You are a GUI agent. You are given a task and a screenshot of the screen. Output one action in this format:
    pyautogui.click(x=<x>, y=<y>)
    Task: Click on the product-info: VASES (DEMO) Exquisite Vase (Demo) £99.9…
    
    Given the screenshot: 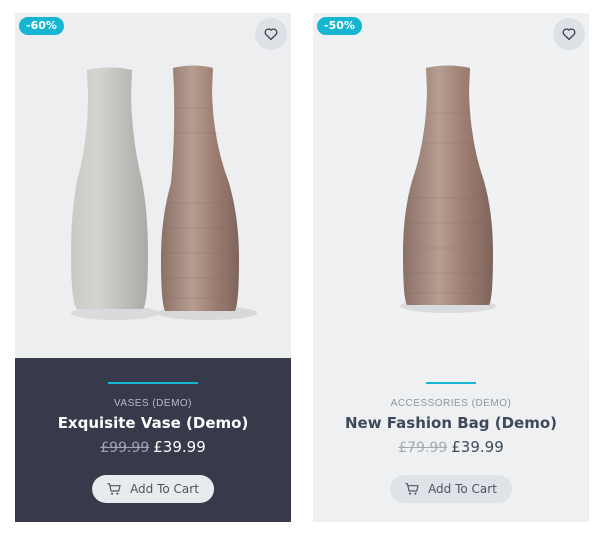 What is the action you would take?
    pyautogui.click(x=153, y=440)
    